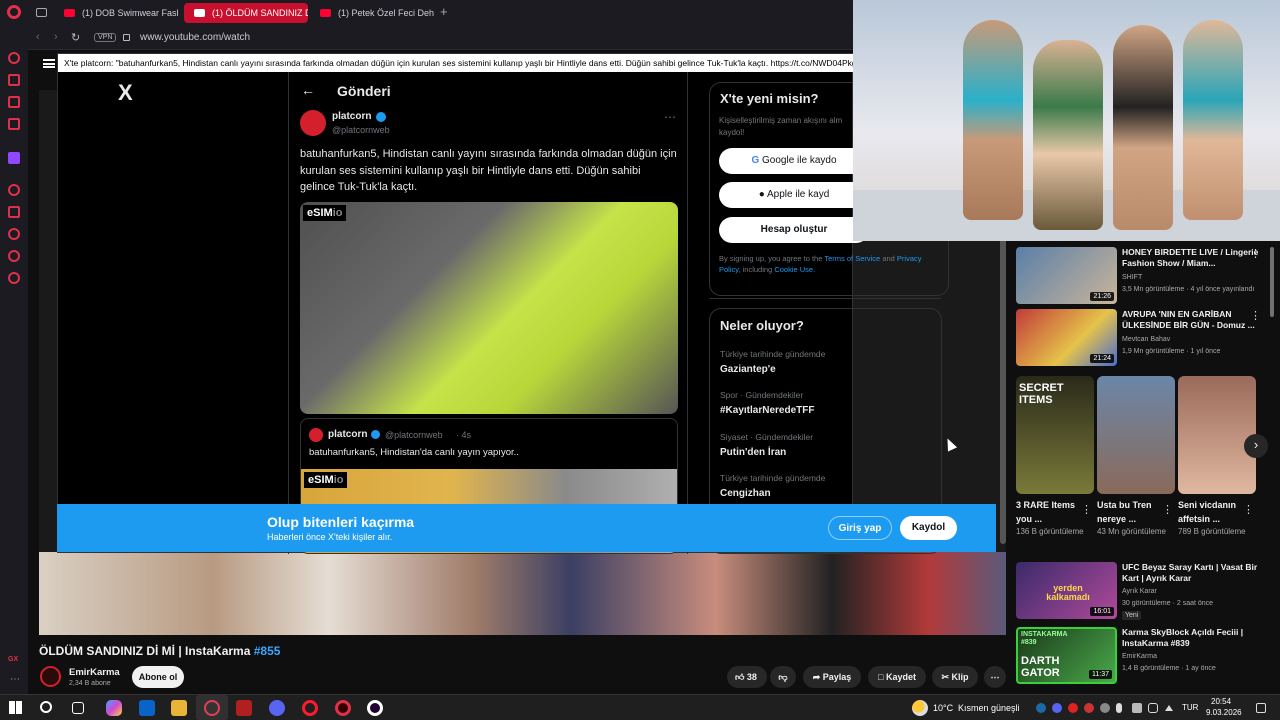  Describe the element at coordinates (832, 677) in the screenshot. I see `share-button: ➦ Paylaş` at that location.